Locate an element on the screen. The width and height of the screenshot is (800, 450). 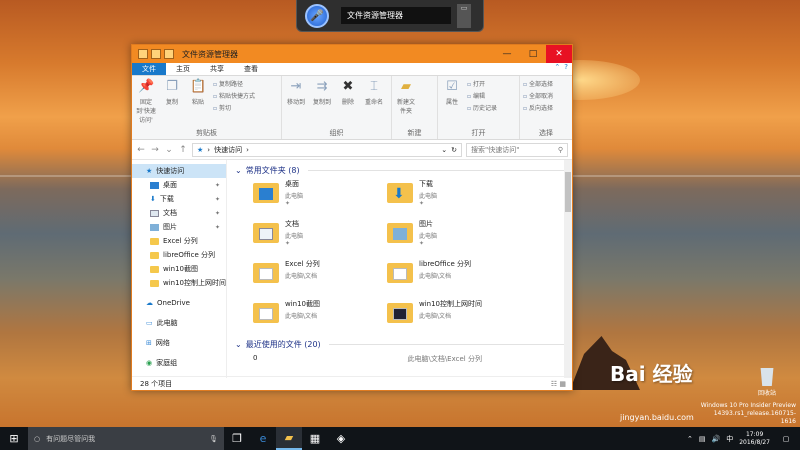
pin-icon: 📌 is located at coordinates (146, 86).